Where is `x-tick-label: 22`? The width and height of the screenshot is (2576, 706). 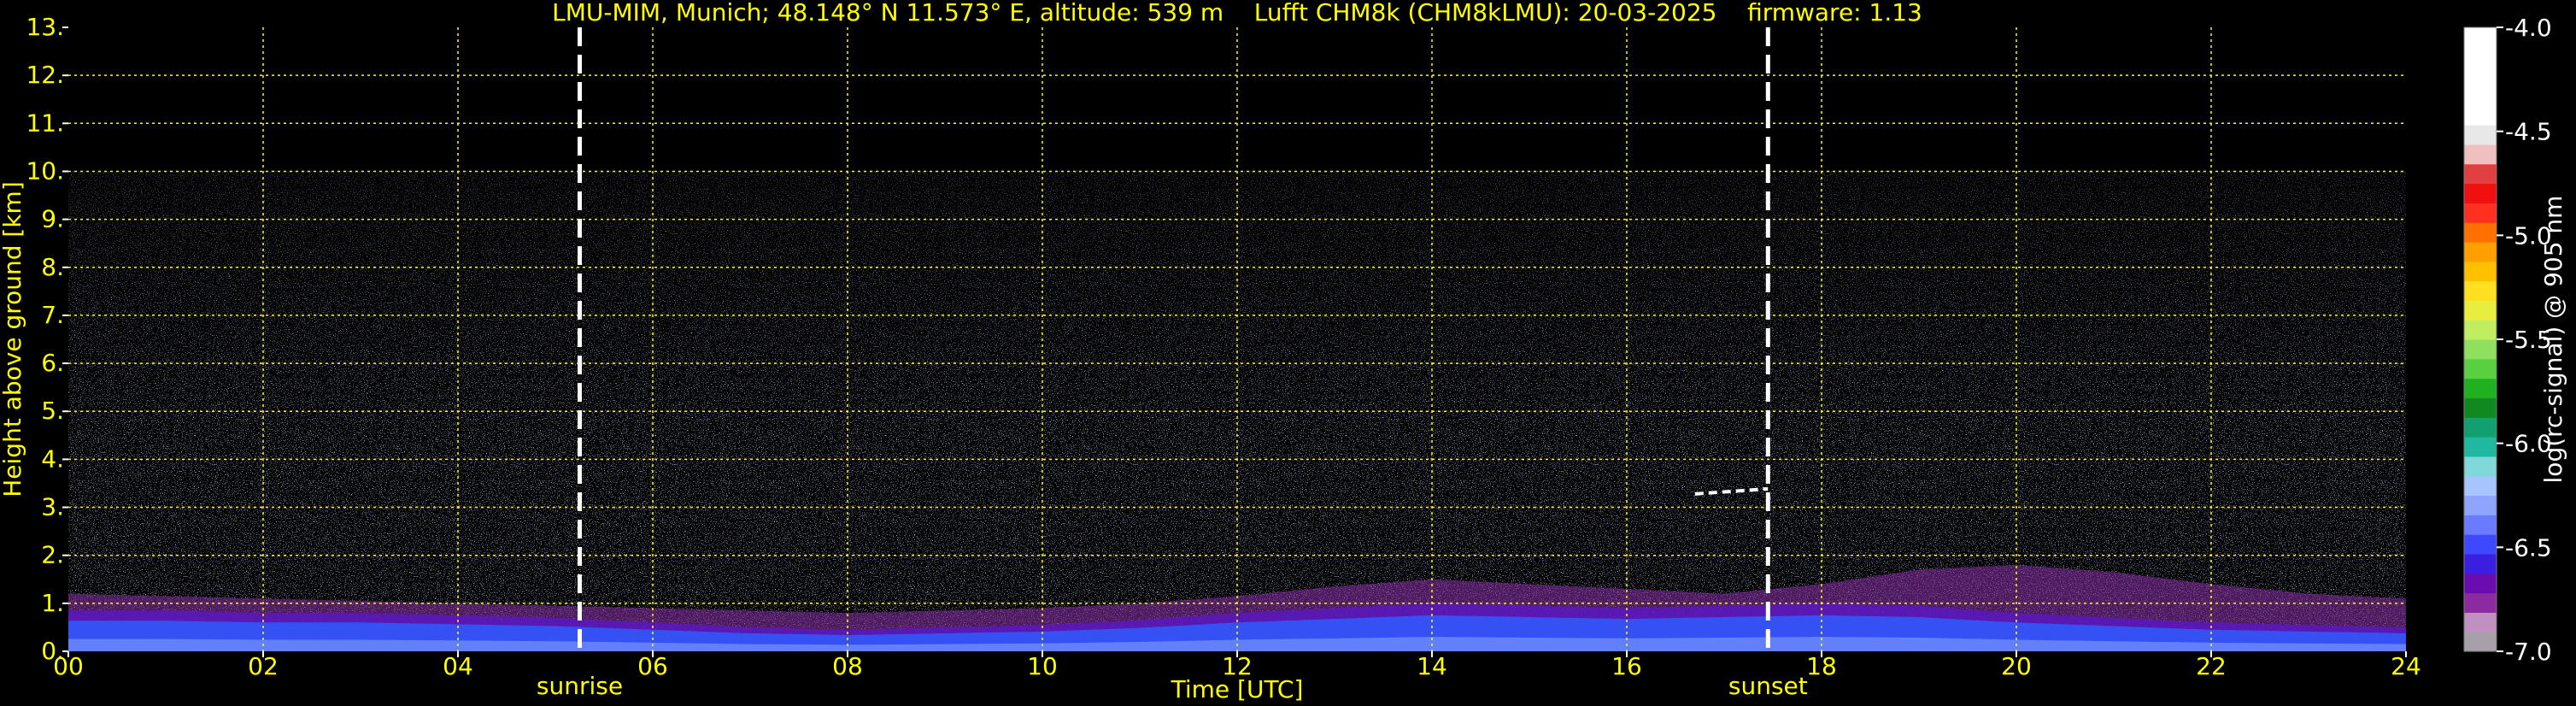 x-tick-label: 22 is located at coordinates (2211, 666).